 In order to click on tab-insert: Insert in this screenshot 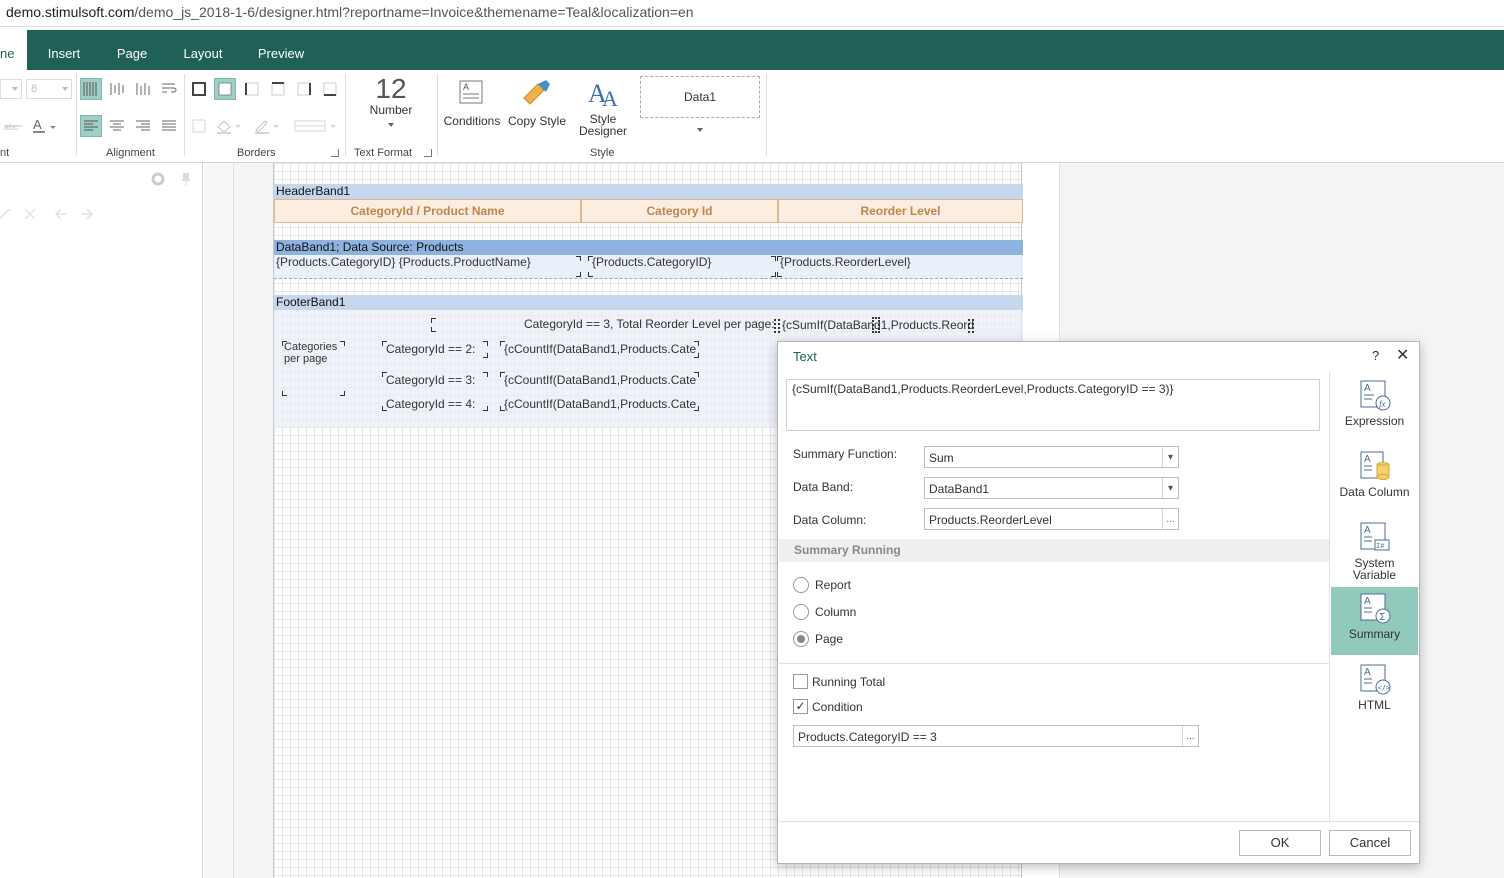, I will do `click(64, 50)`.